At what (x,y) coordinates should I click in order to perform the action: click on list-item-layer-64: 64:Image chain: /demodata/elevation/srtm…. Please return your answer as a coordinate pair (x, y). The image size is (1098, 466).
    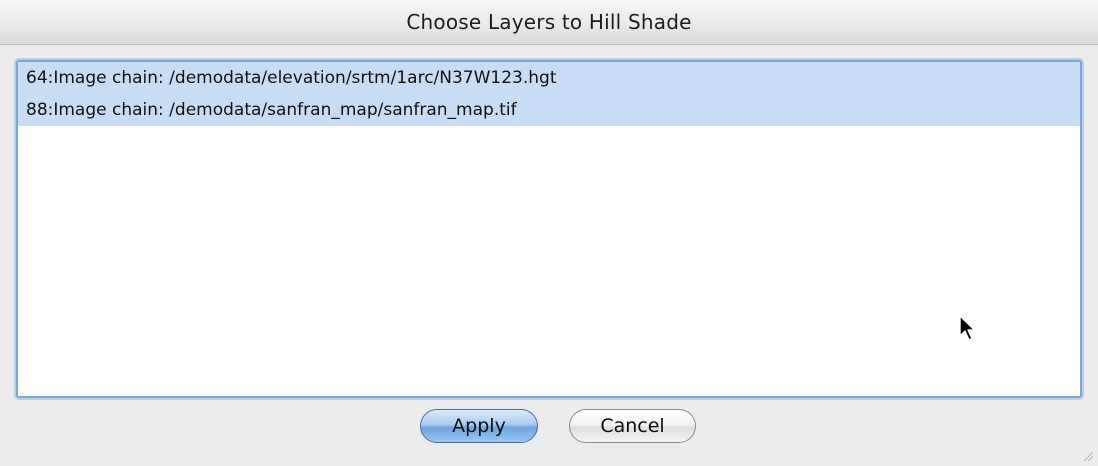
    Looking at the image, I should click on (549, 78).